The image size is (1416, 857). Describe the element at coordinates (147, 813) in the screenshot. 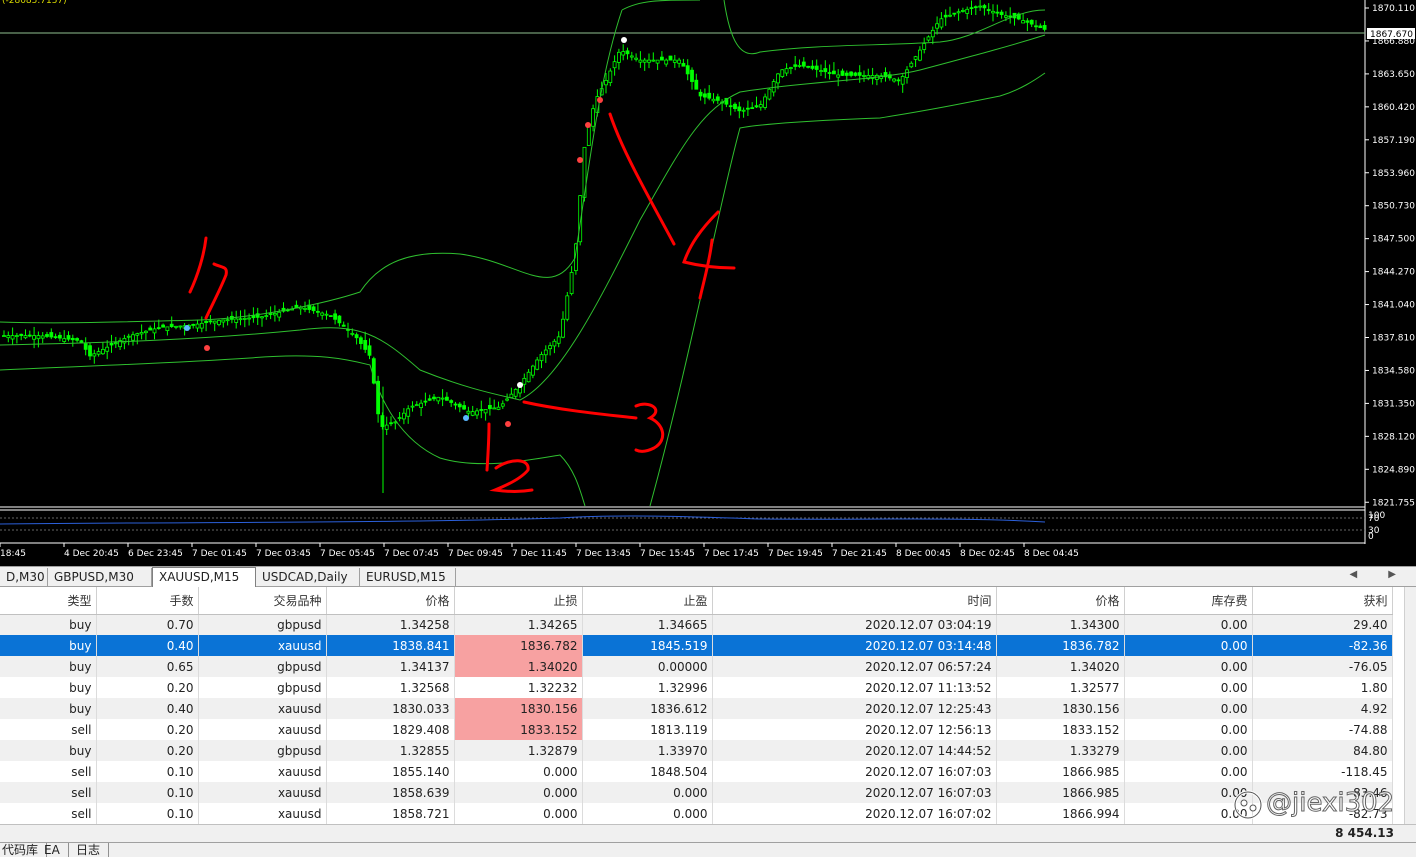

I see `cell-lots: 0.10` at that location.